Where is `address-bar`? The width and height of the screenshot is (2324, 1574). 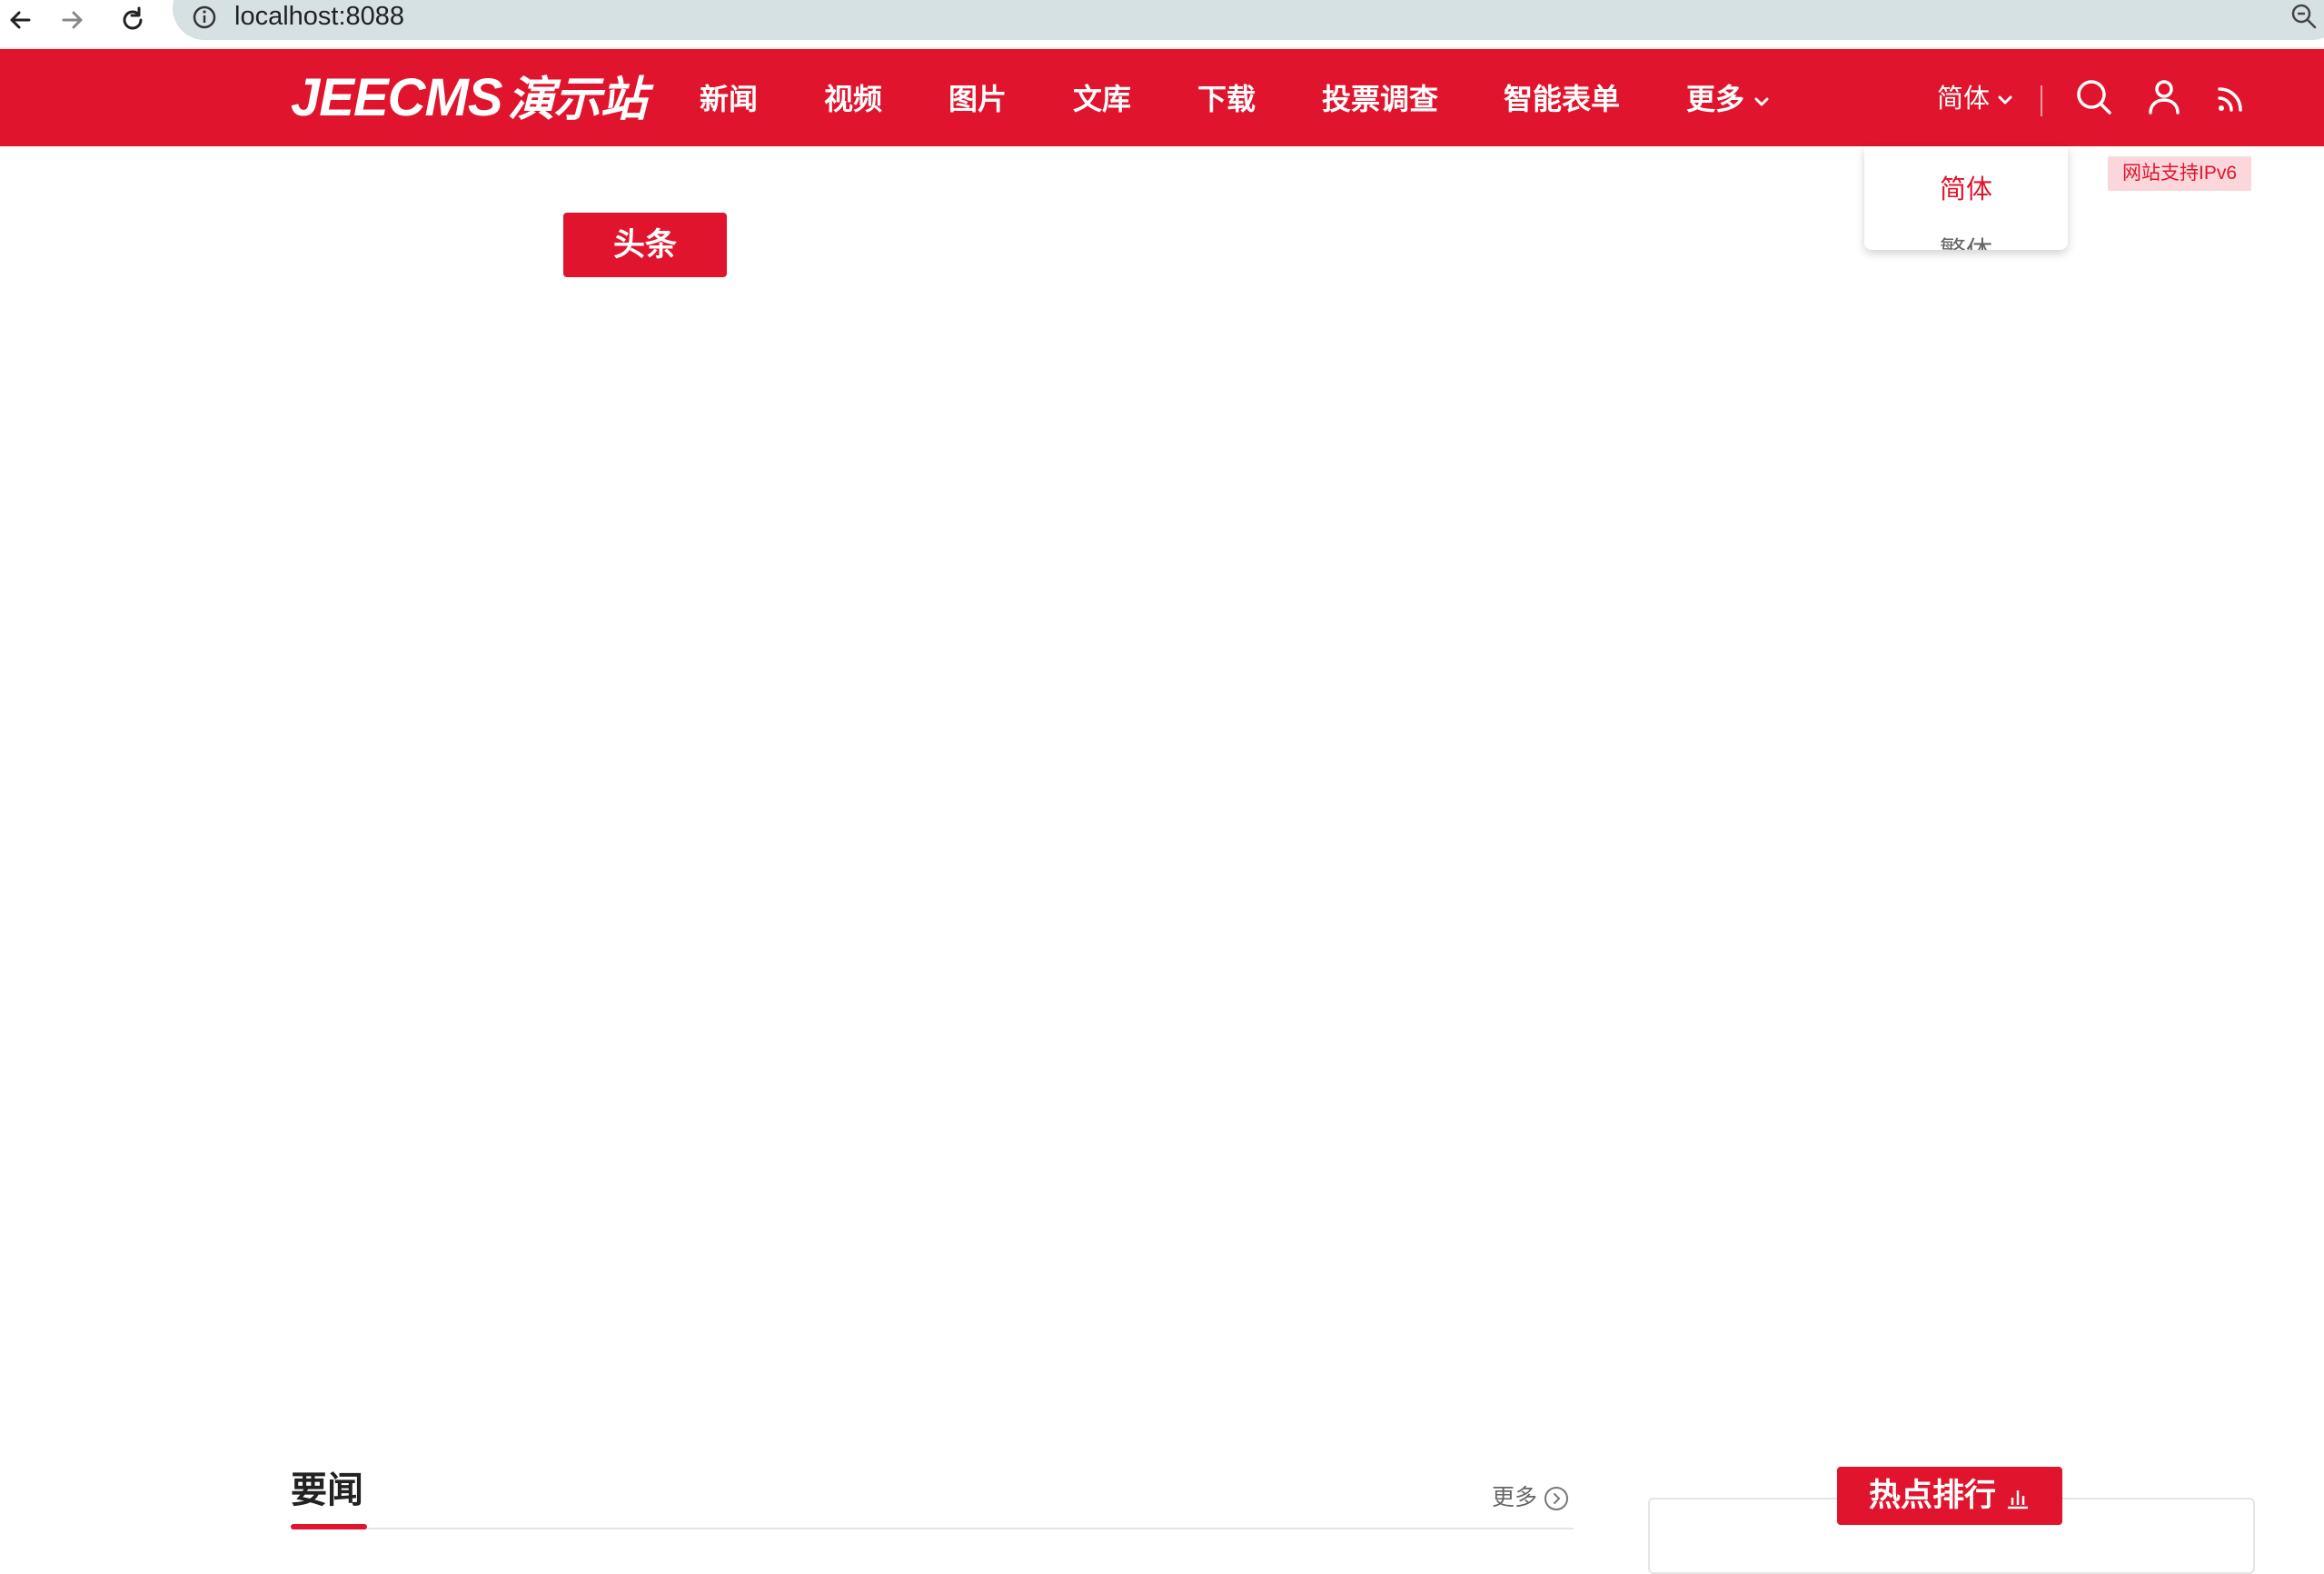
address-bar is located at coordinates (1248, 20).